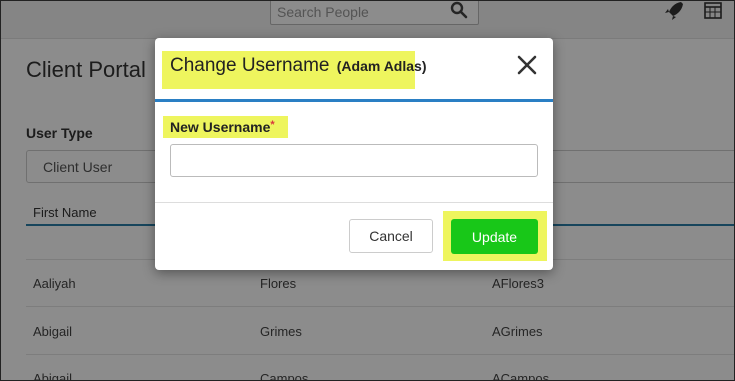 The width and height of the screenshot is (735, 381). I want to click on modal-subtitle: (Adam Adlas), so click(381, 66).